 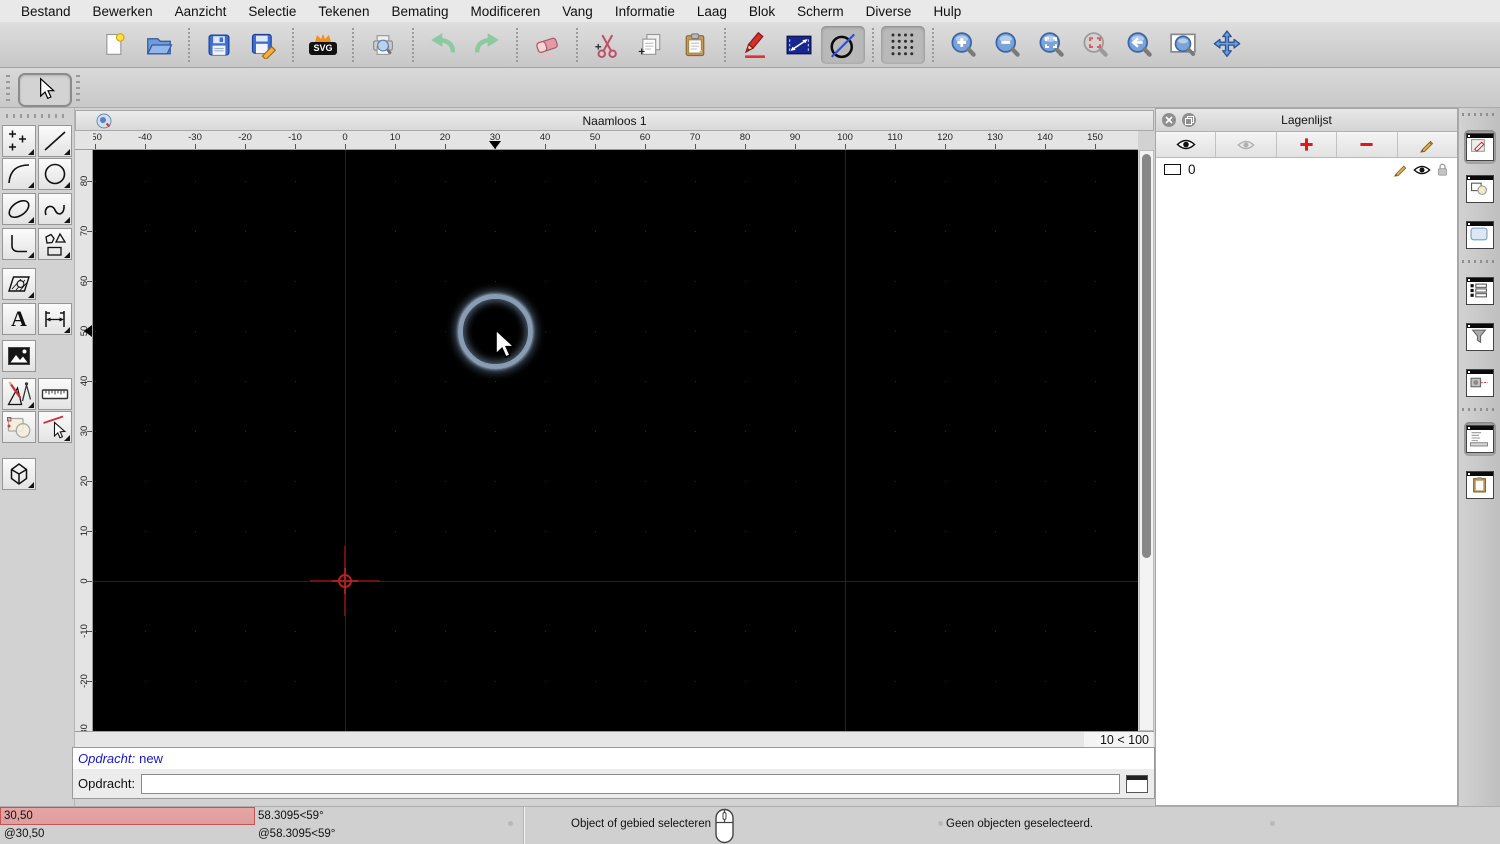 What do you see at coordinates (614, 120) in the screenshot?
I see `document-titlebar: Naamloos 1` at bounding box center [614, 120].